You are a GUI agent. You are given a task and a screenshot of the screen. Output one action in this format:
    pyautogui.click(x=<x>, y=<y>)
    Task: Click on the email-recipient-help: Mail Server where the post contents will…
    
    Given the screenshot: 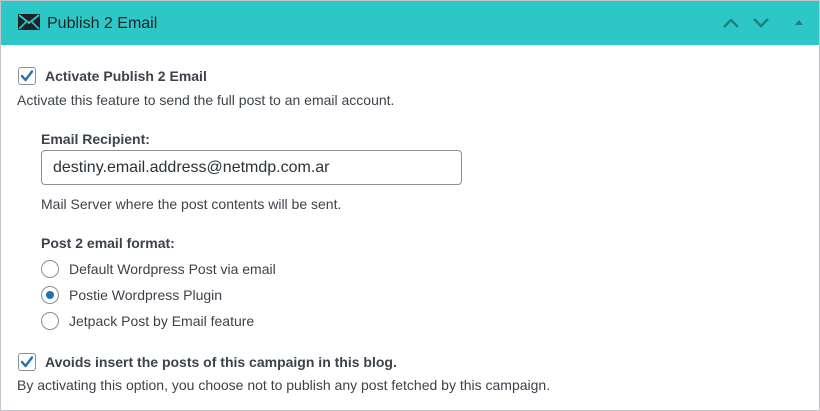 What is the action you would take?
    pyautogui.click(x=191, y=204)
    